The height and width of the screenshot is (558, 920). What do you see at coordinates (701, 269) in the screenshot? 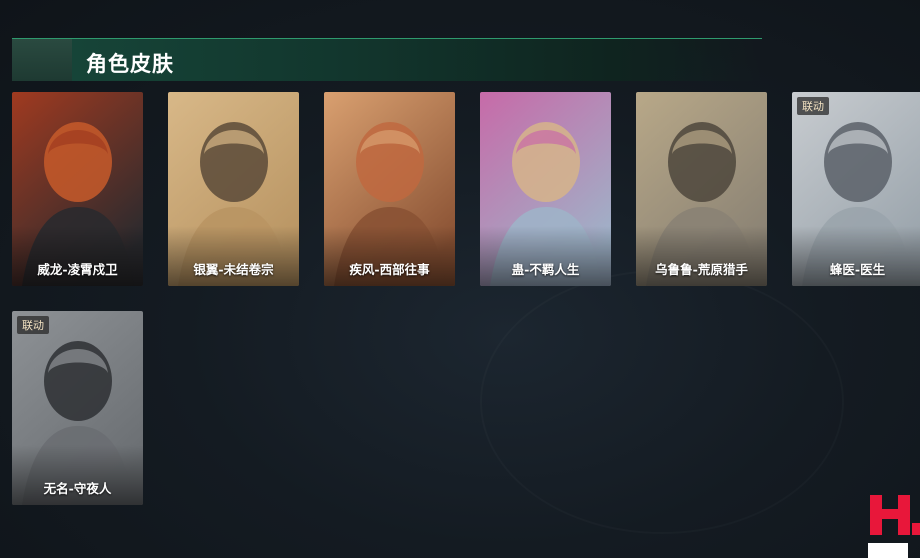
I see `skin-name: 乌鲁鲁-荒原猎手` at bounding box center [701, 269].